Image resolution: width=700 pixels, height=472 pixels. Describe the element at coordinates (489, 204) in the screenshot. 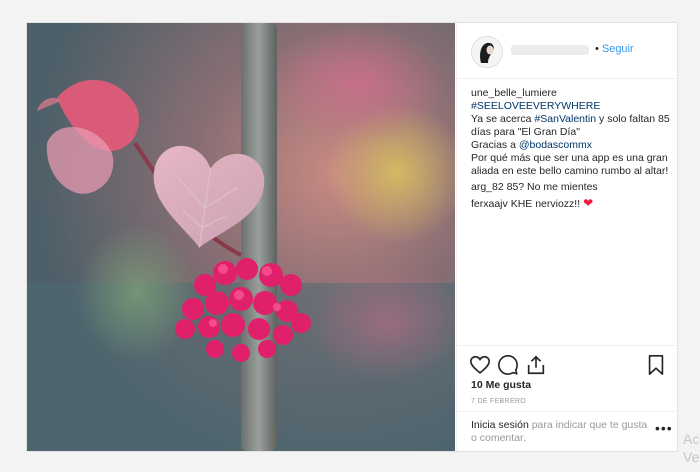

I see `comment-username: ferxaajv` at that location.